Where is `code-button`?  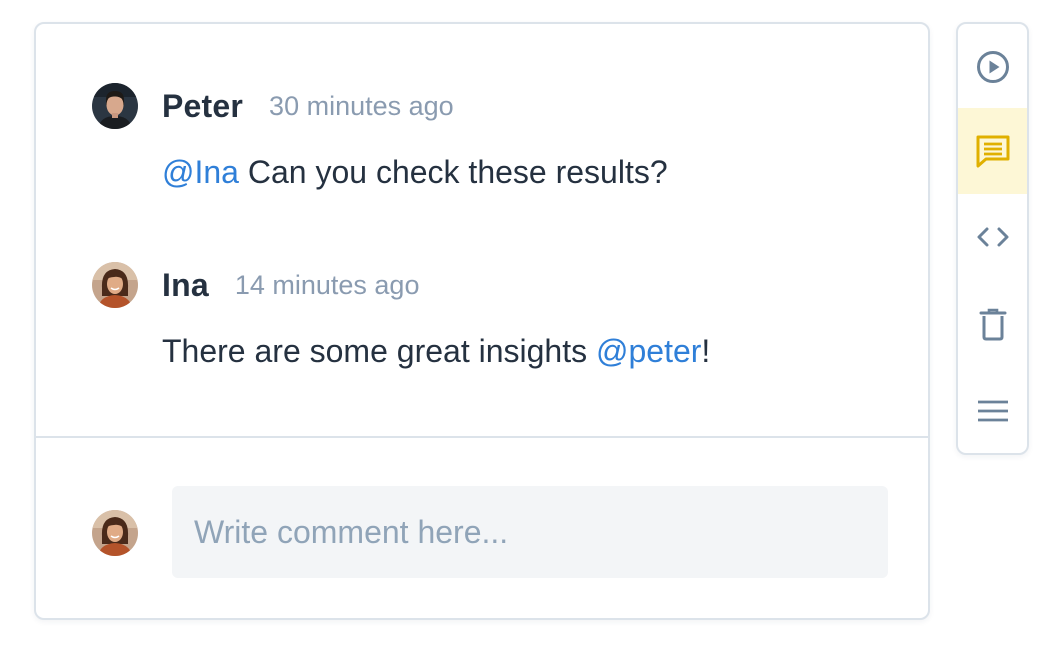
code-button is located at coordinates (992, 237).